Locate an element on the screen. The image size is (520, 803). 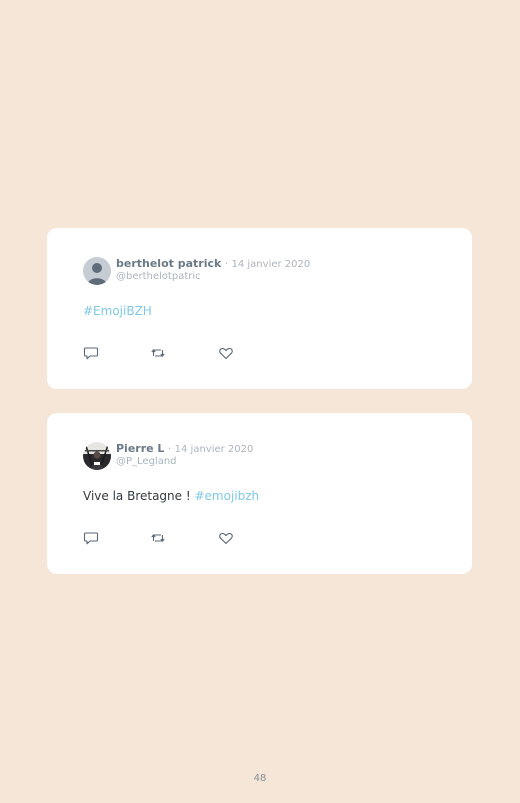
author-name: berthelot patrick is located at coordinates (168, 263).